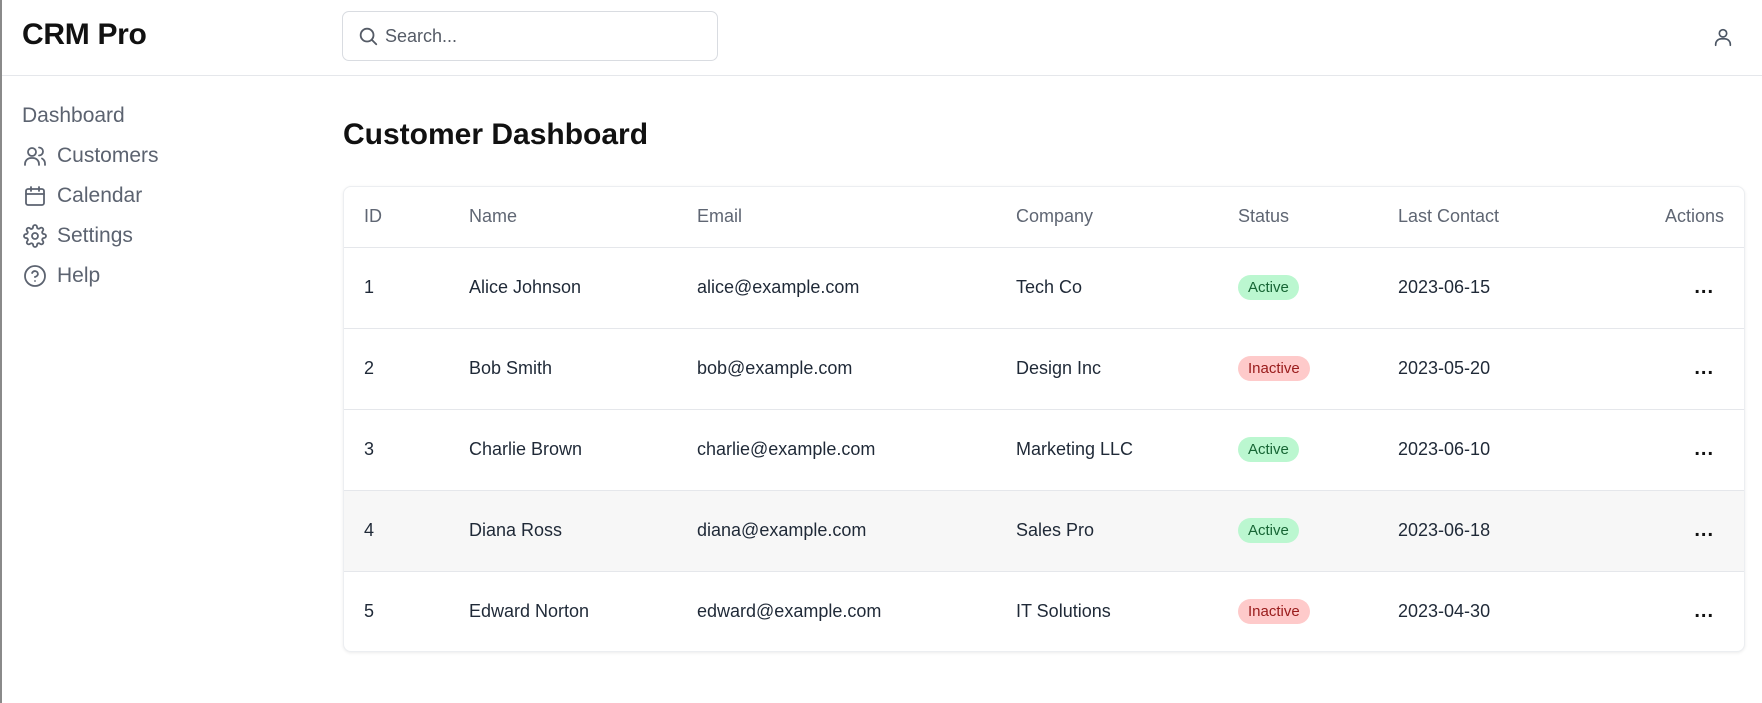 This screenshot has height=703, width=1762. What do you see at coordinates (35, 236) in the screenshot?
I see `gear-icon` at bounding box center [35, 236].